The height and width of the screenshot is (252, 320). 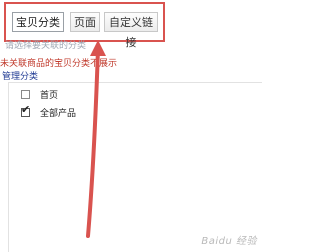 What do you see at coordinates (49, 95) in the screenshot?
I see `list-item-label: 首页` at bounding box center [49, 95].